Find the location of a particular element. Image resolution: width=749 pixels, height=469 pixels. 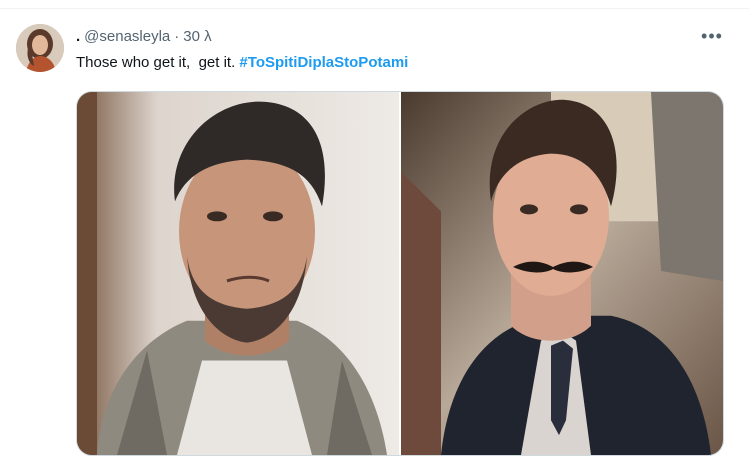

top-divider is located at coordinates (374, 8).